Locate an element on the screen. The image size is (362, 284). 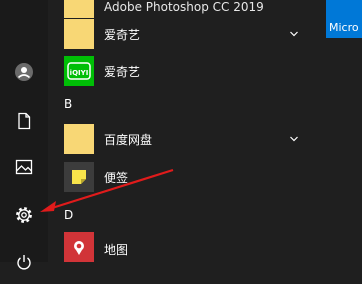
app-label: 地图 is located at coordinates (116, 250).